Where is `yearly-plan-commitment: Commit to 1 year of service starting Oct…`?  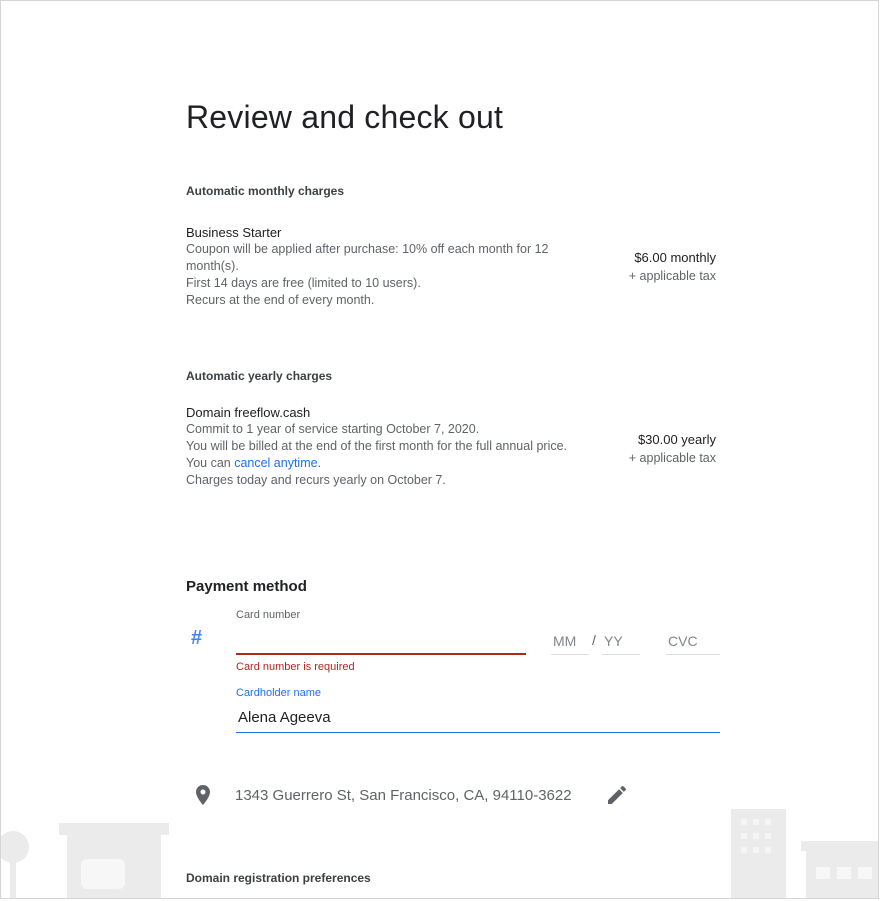 yearly-plan-commitment: Commit to 1 year of service starting Oct… is located at coordinates (333, 429).